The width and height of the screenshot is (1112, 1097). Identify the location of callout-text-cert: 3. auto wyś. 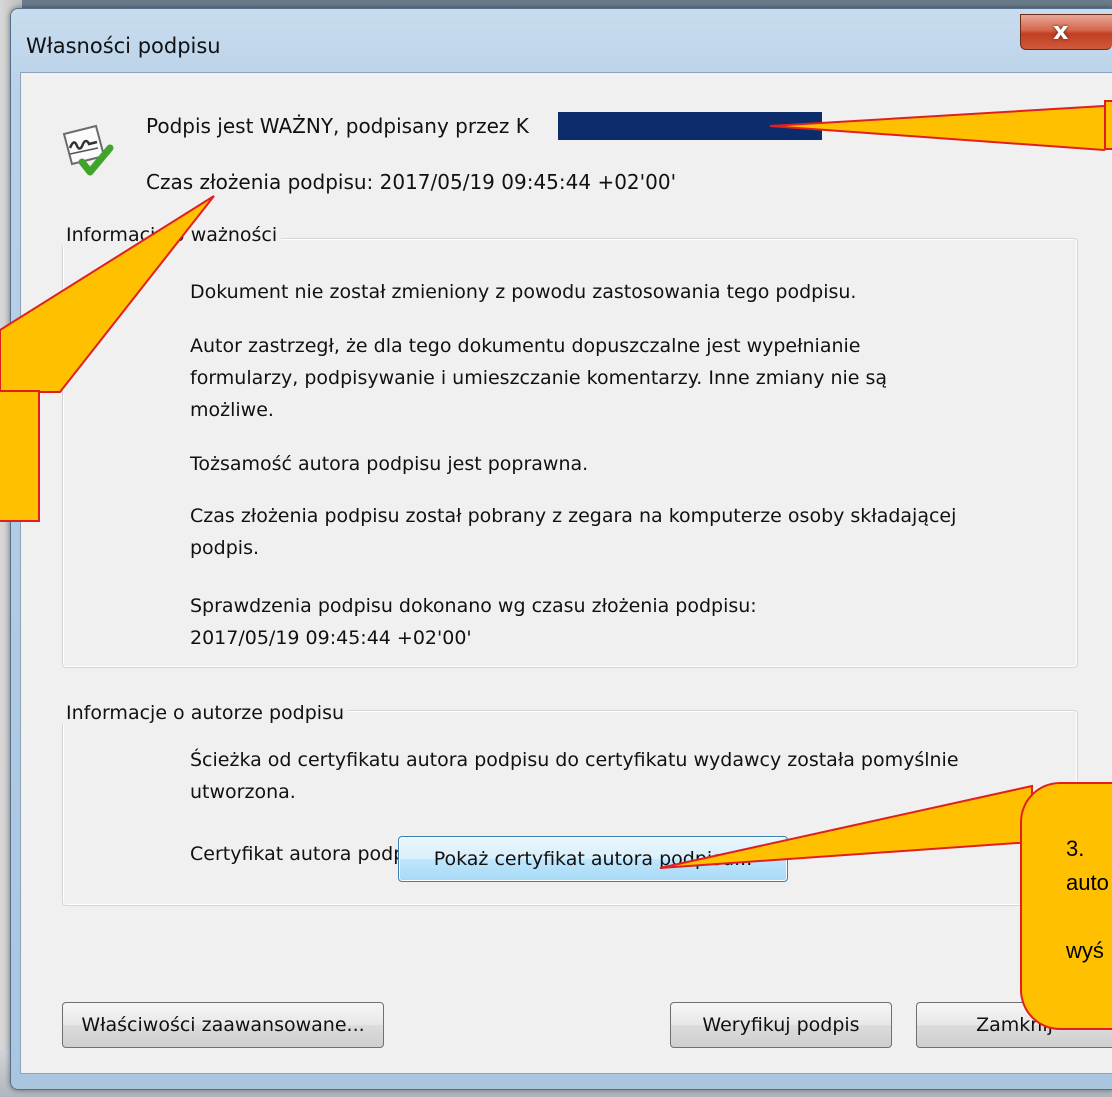
(1087, 899).